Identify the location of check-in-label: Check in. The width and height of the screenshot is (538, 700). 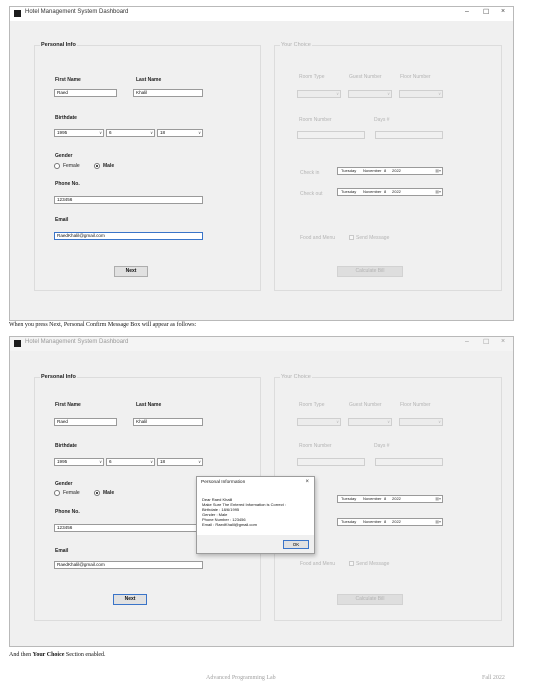
(310, 173).